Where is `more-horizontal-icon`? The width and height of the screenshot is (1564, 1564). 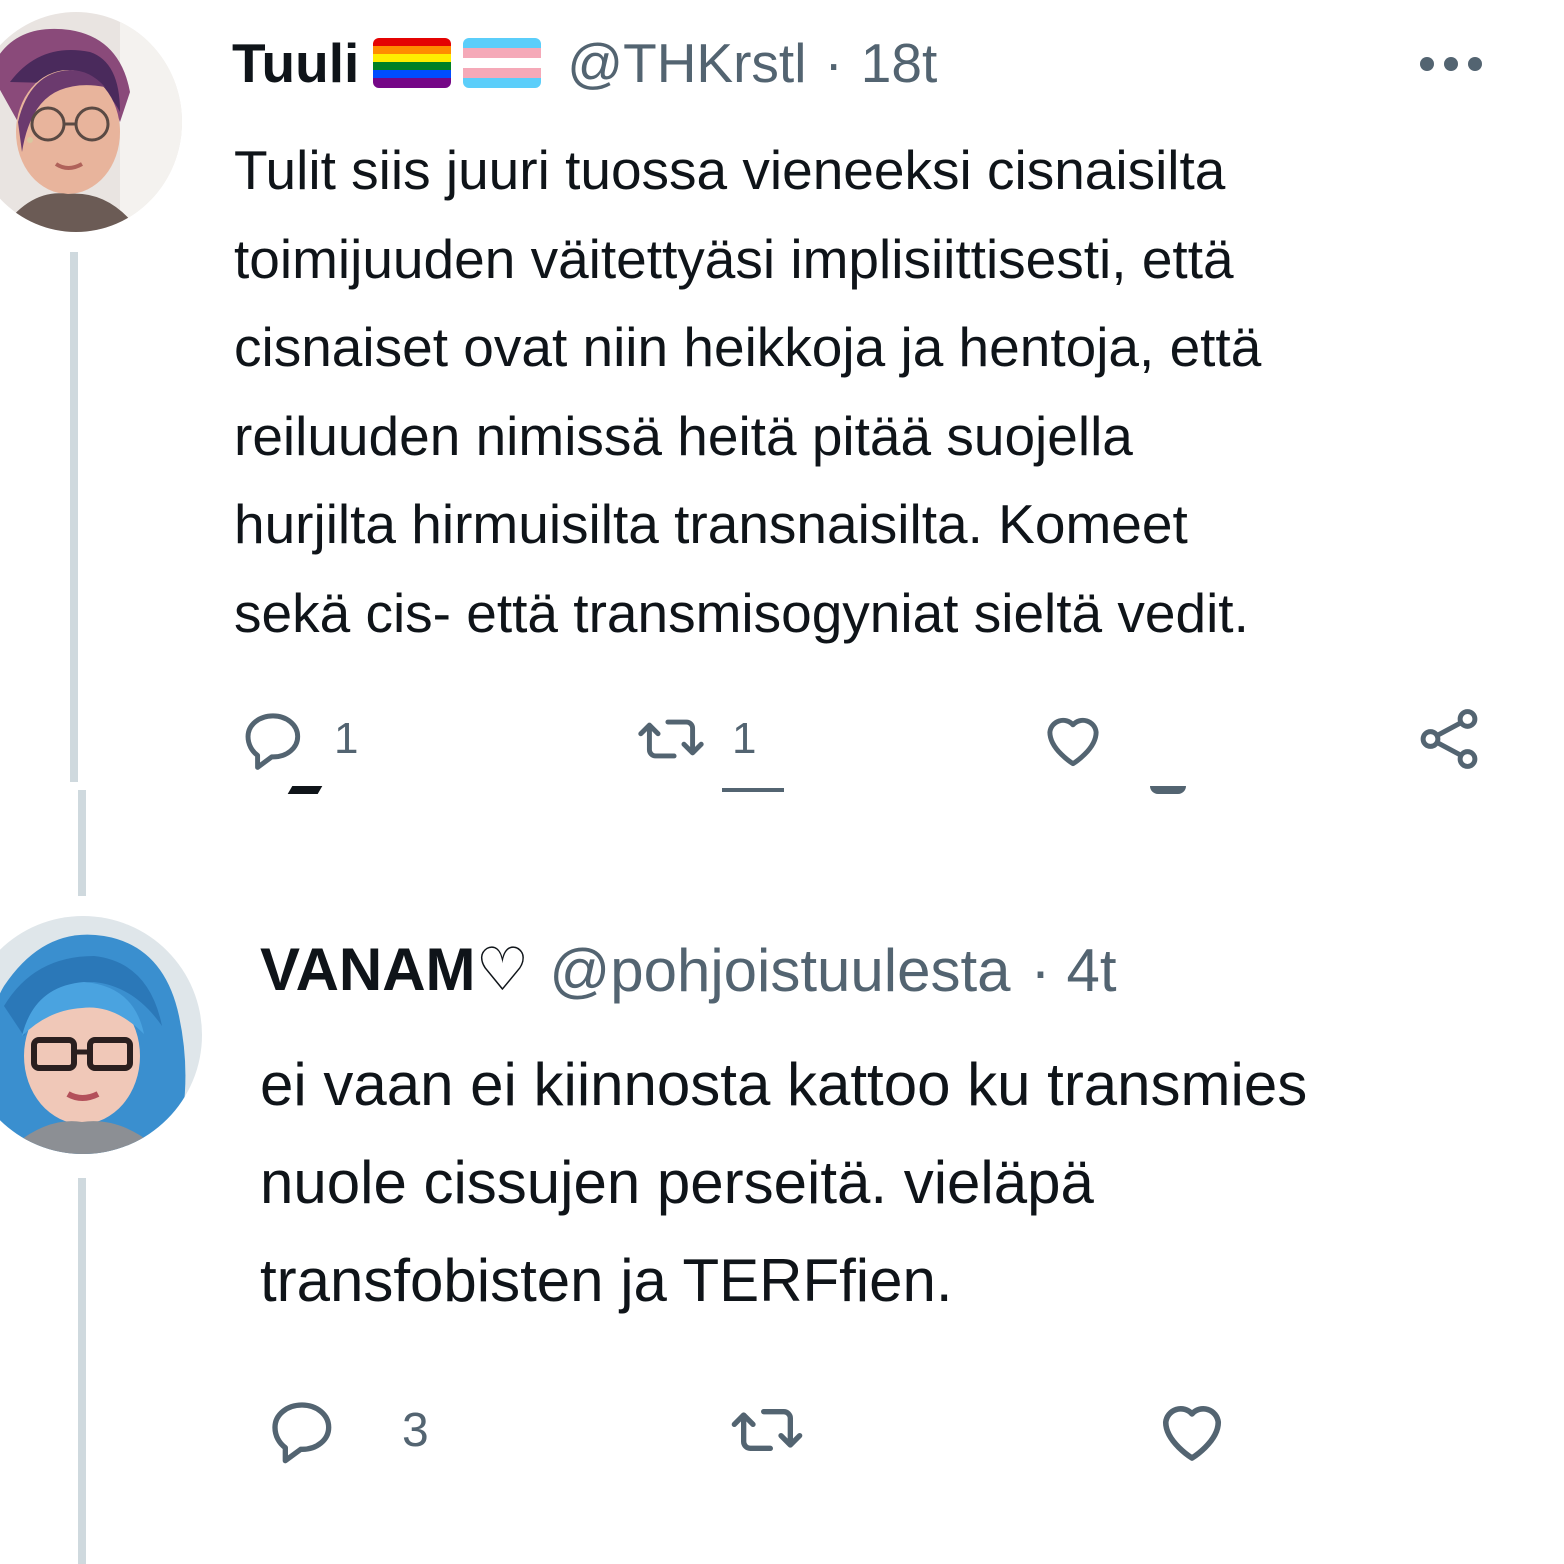 more-horizontal-icon is located at coordinates (1451, 64).